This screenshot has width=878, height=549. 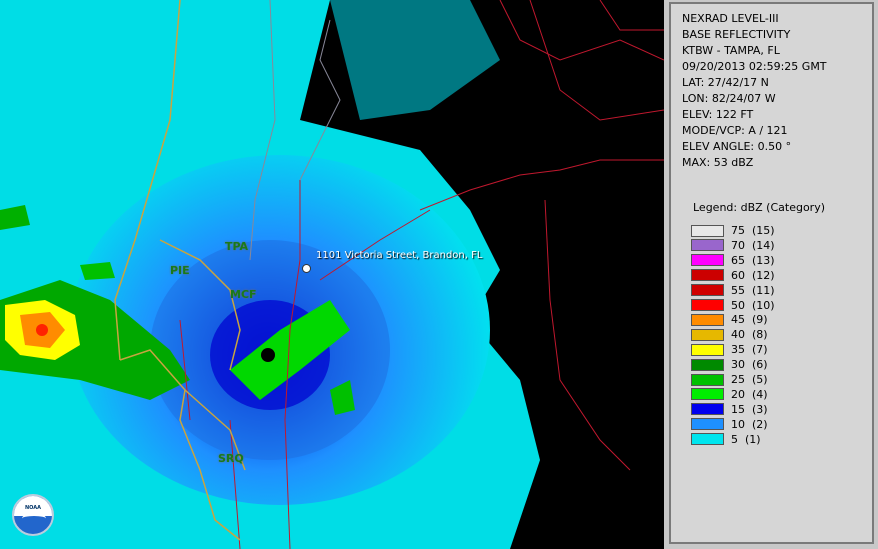 I want to click on city-label-pie: PIE, so click(x=180, y=270).